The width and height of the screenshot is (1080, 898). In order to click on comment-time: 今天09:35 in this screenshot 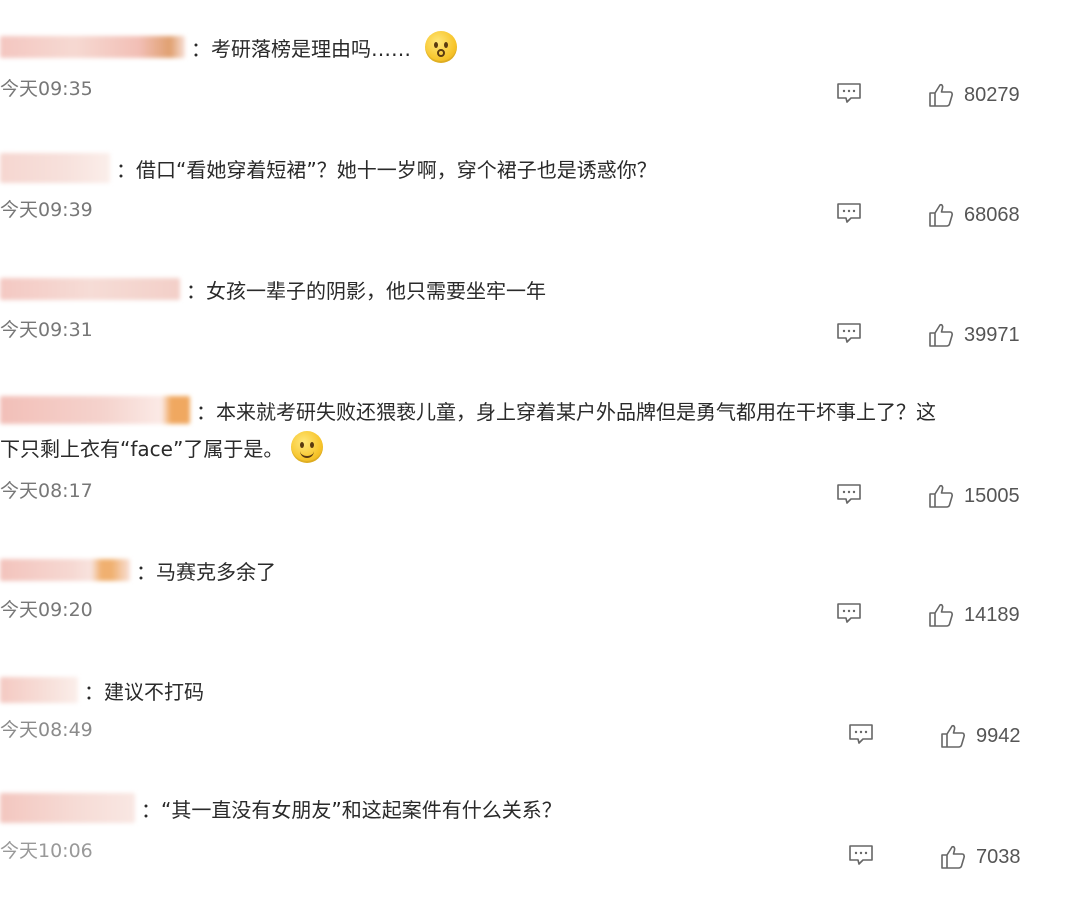, I will do `click(46, 89)`.